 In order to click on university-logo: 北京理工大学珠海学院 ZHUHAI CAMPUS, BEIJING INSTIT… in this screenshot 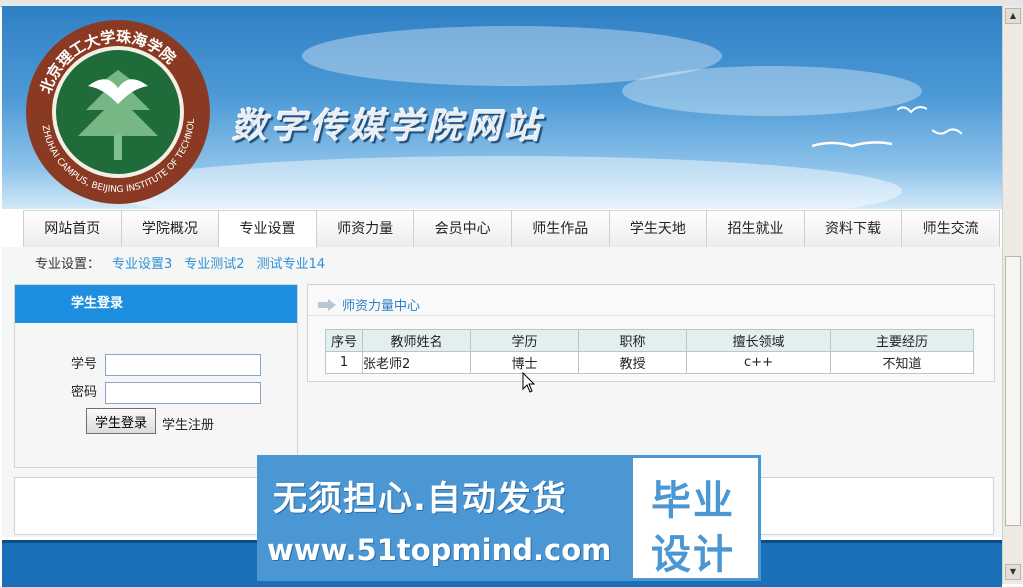, I will do `click(118, 112)`.